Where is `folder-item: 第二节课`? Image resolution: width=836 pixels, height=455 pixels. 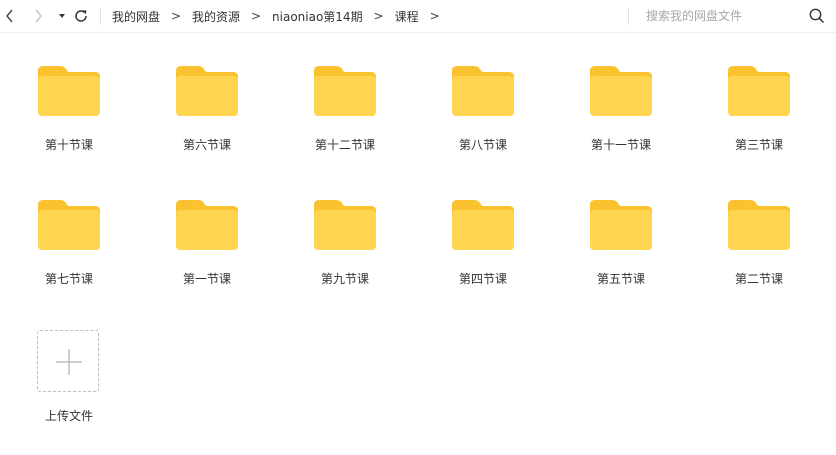
folder-item: 第二节课 is located at coordinates (759, 255).